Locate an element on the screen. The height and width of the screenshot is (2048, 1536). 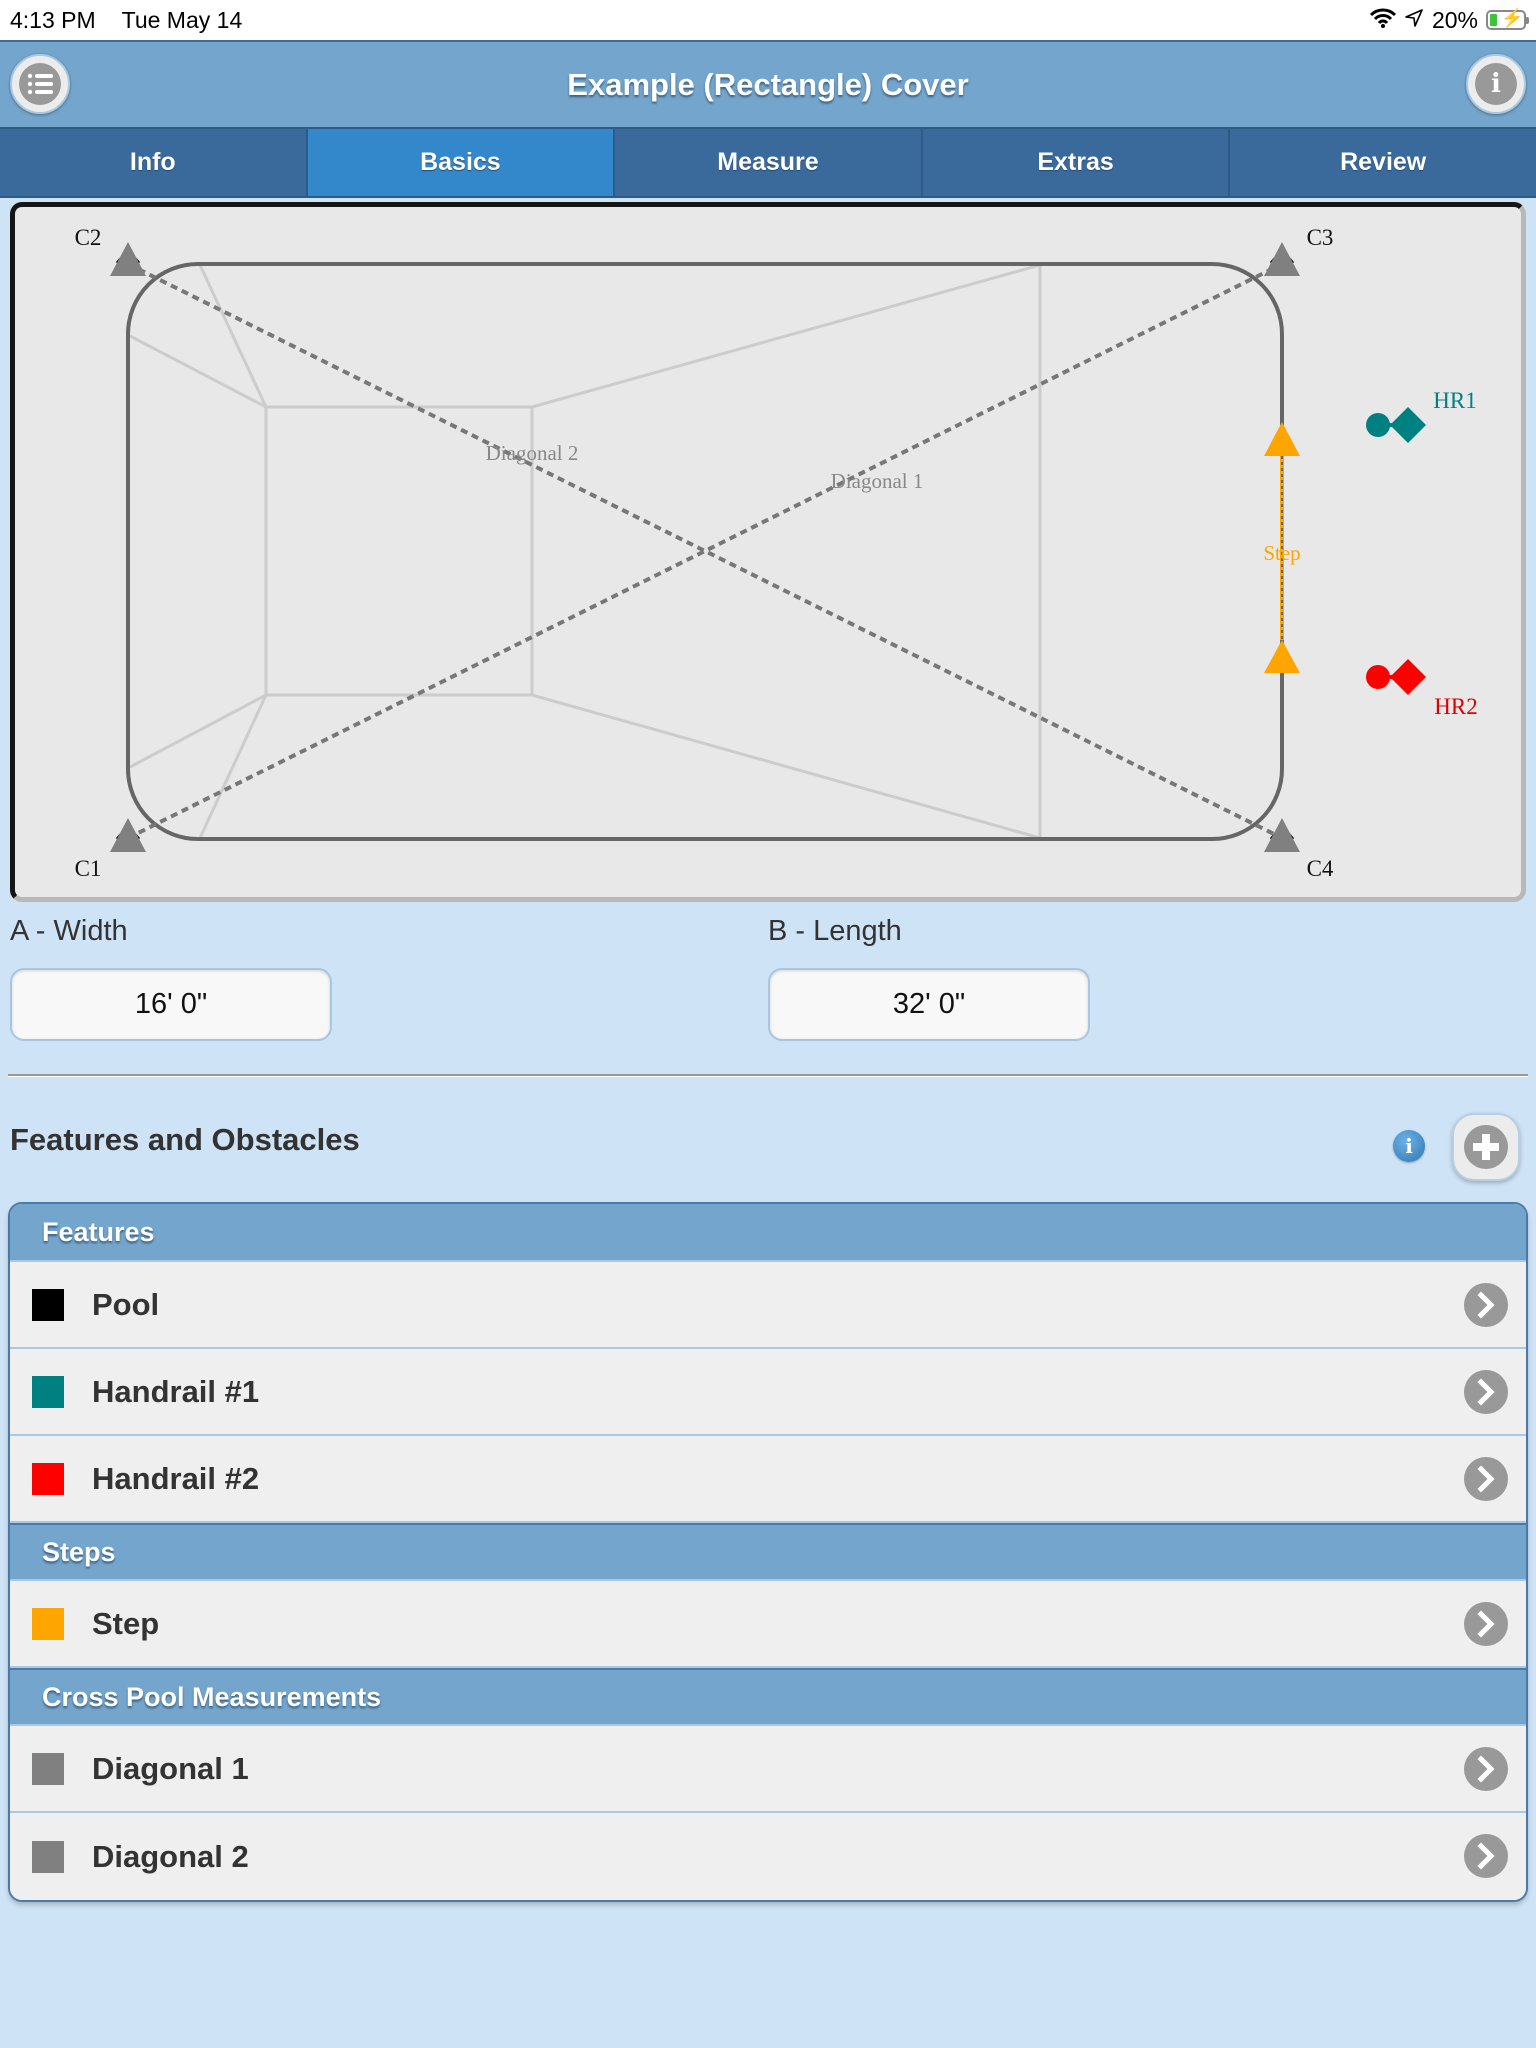
corner-c4 is located at coordinates (1282, 835).